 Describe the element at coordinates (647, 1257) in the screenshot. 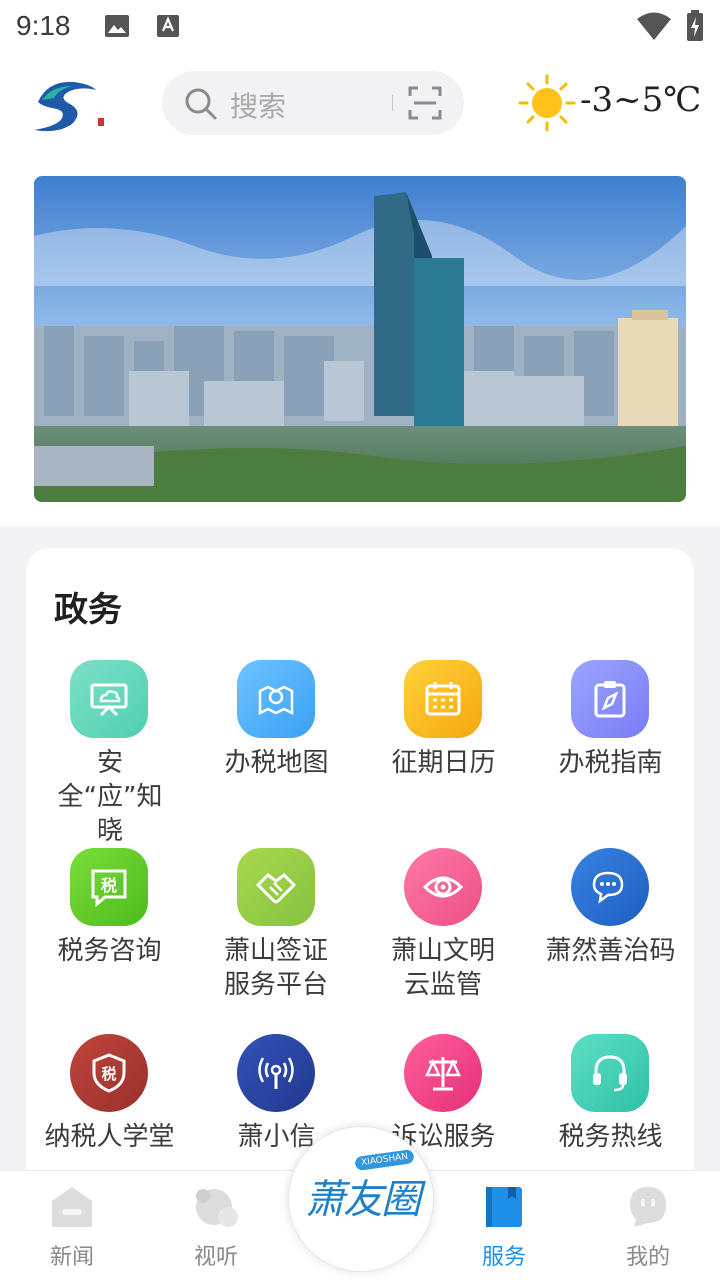

I see `nav-label: 我的` at that location.